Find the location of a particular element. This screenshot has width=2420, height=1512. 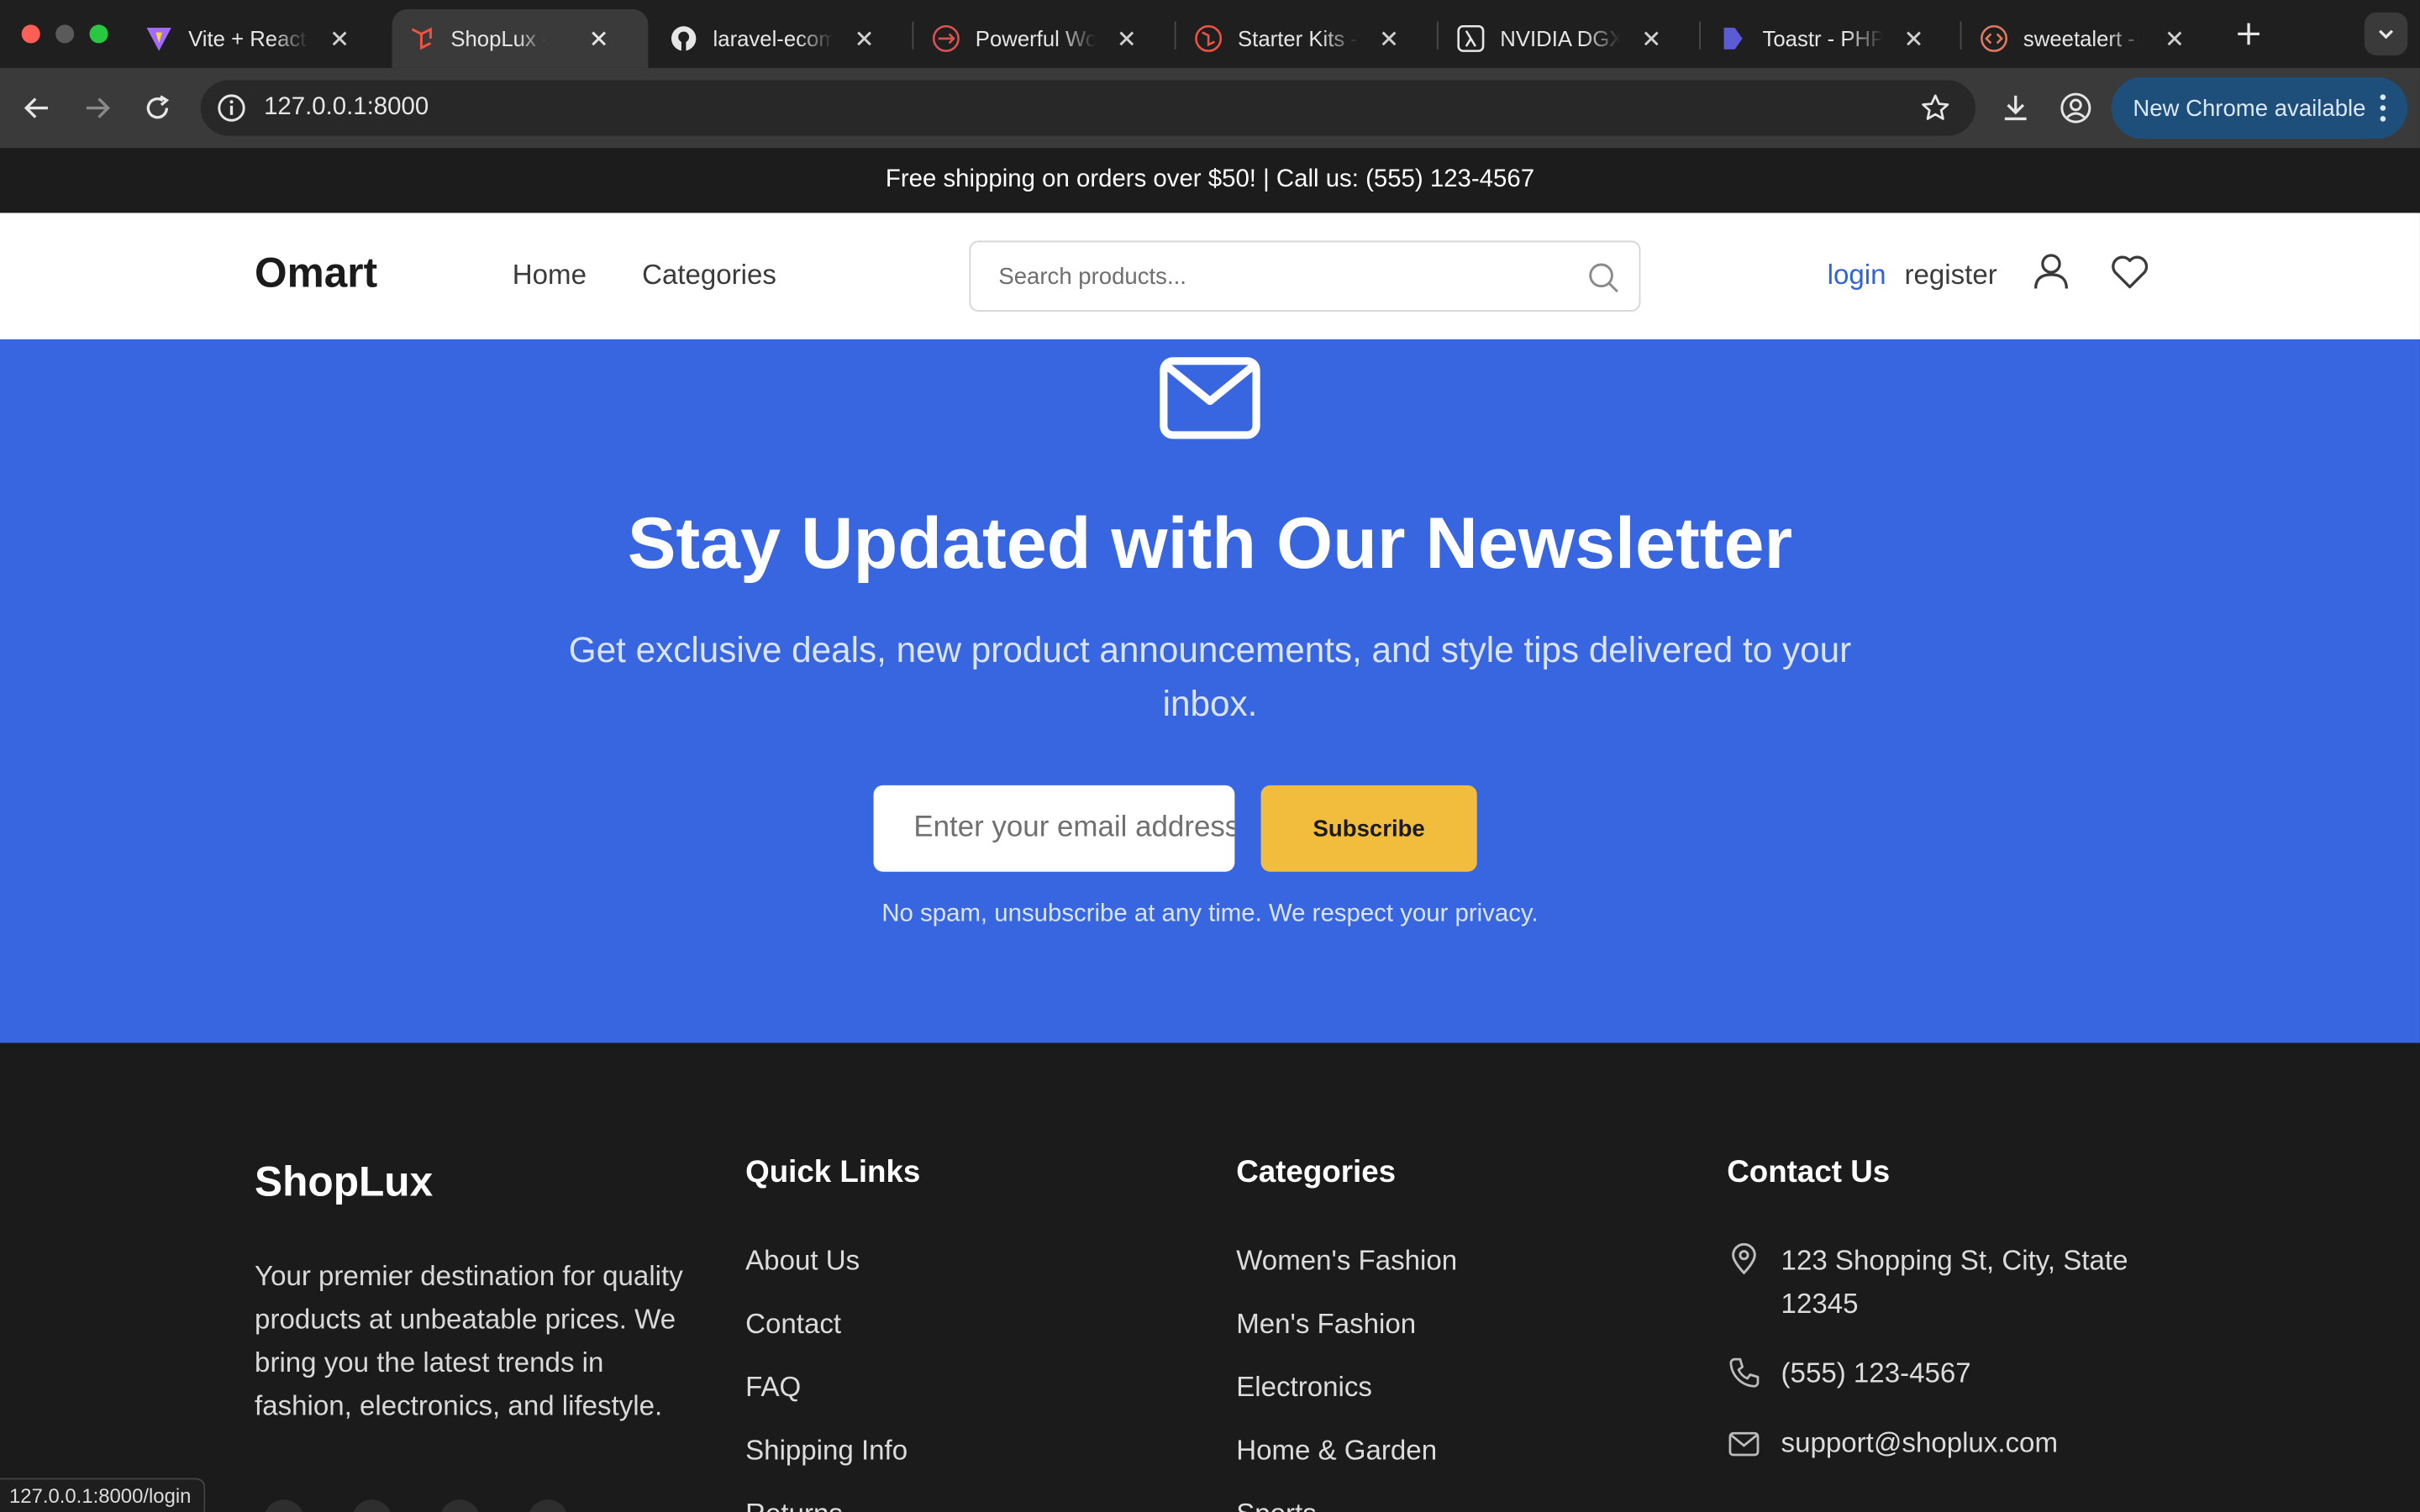

reload-icon is located at coordinates (157, 108).